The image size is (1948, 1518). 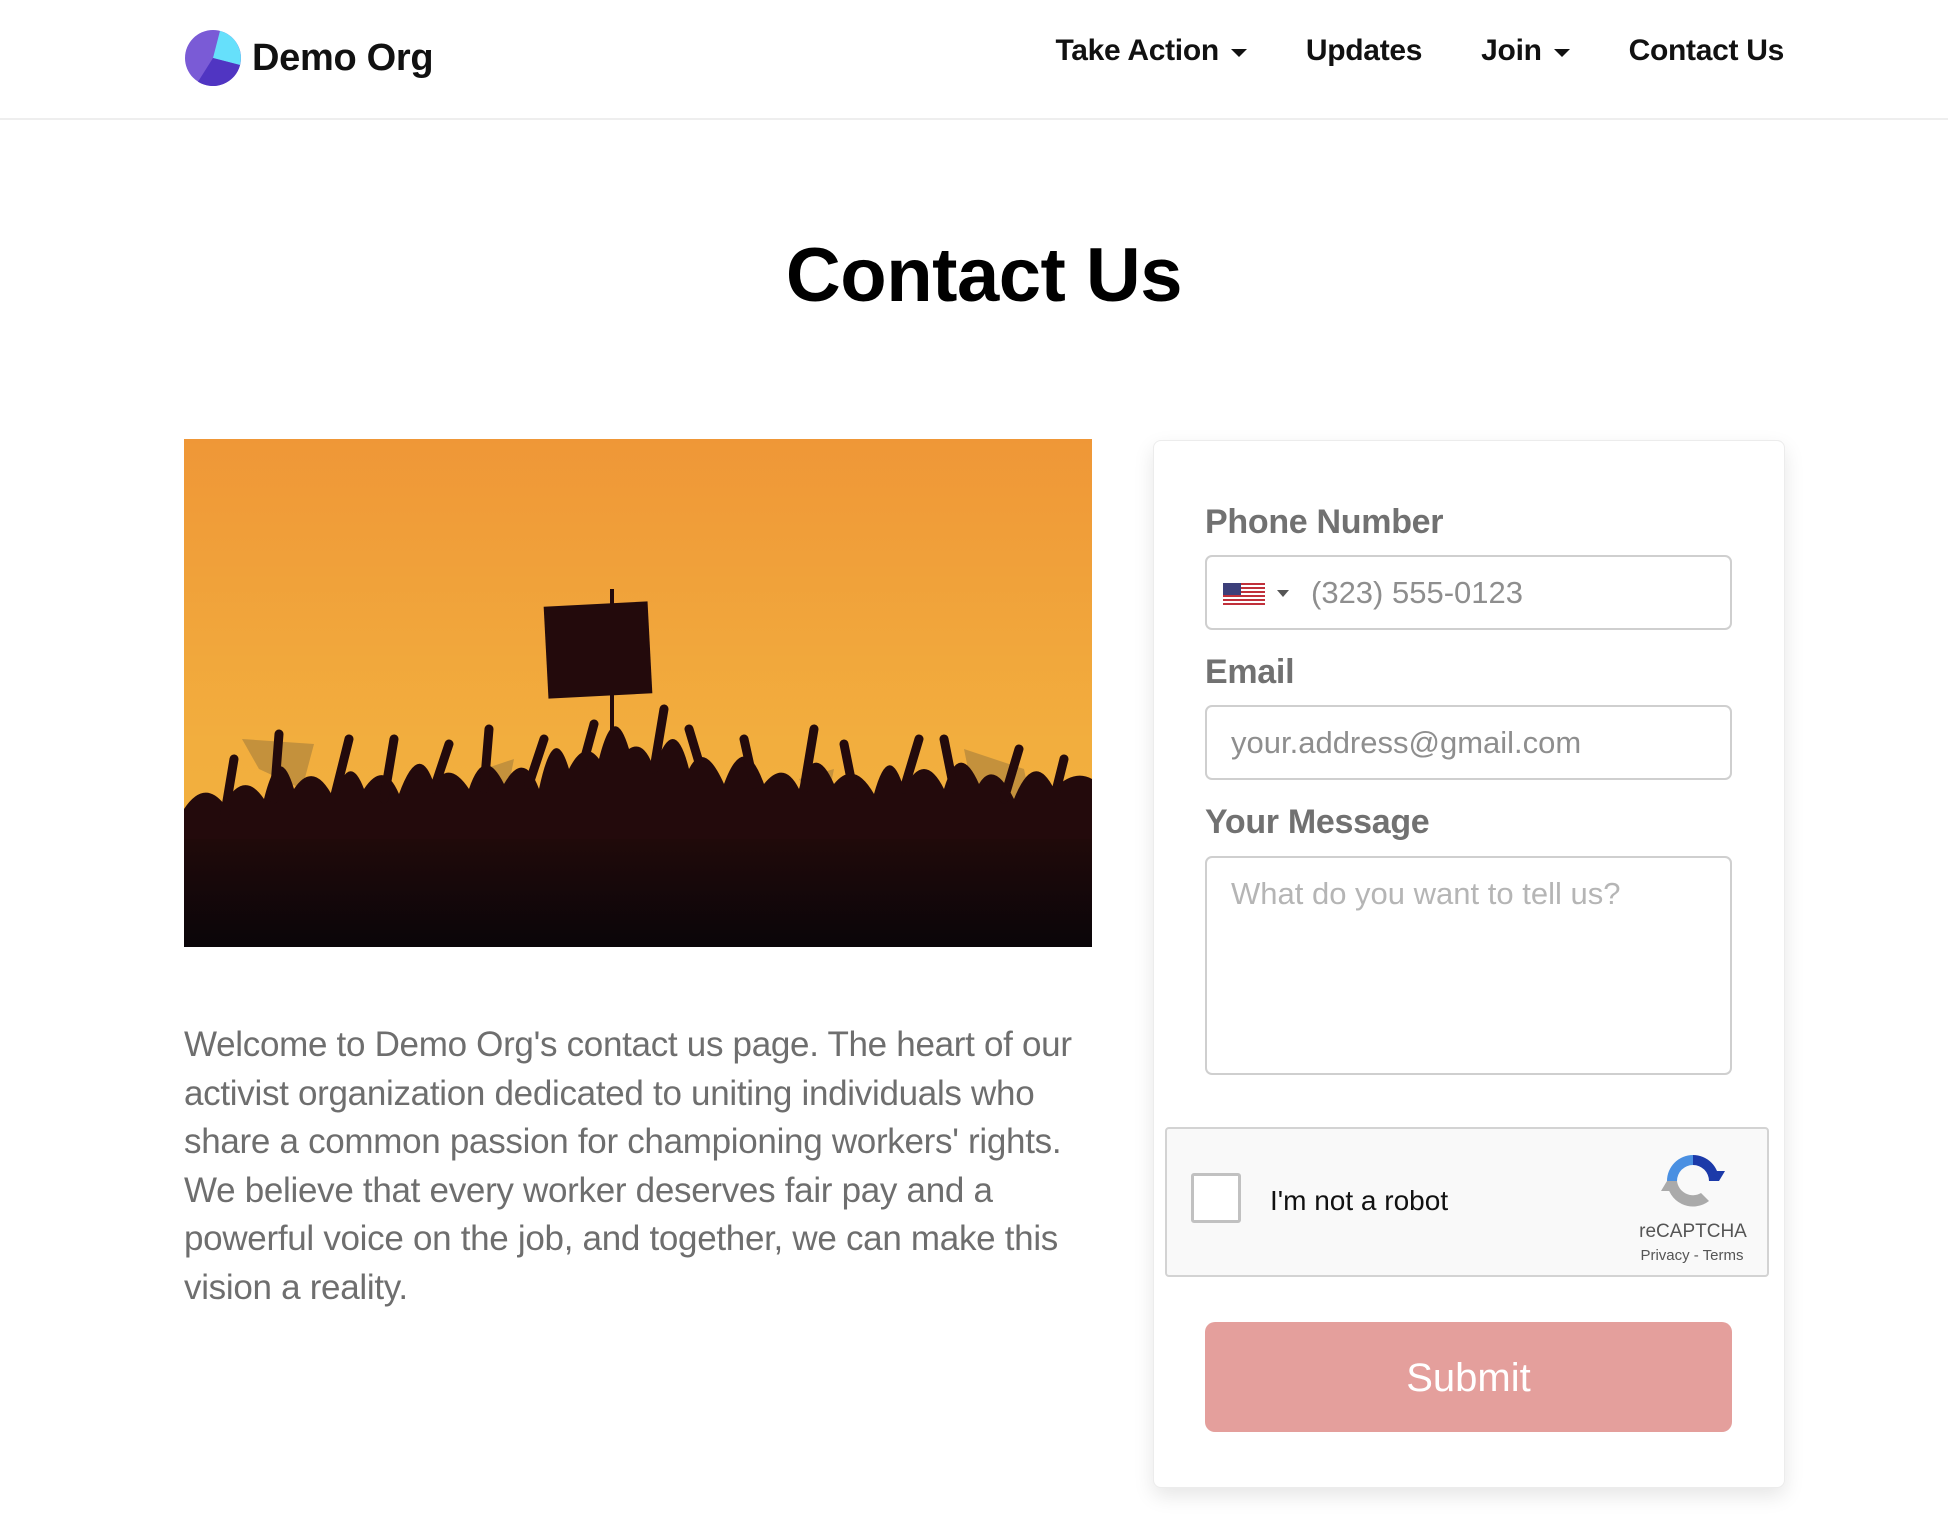 I want to click on submit-button: Submit, so click(x=1468, y=1377).